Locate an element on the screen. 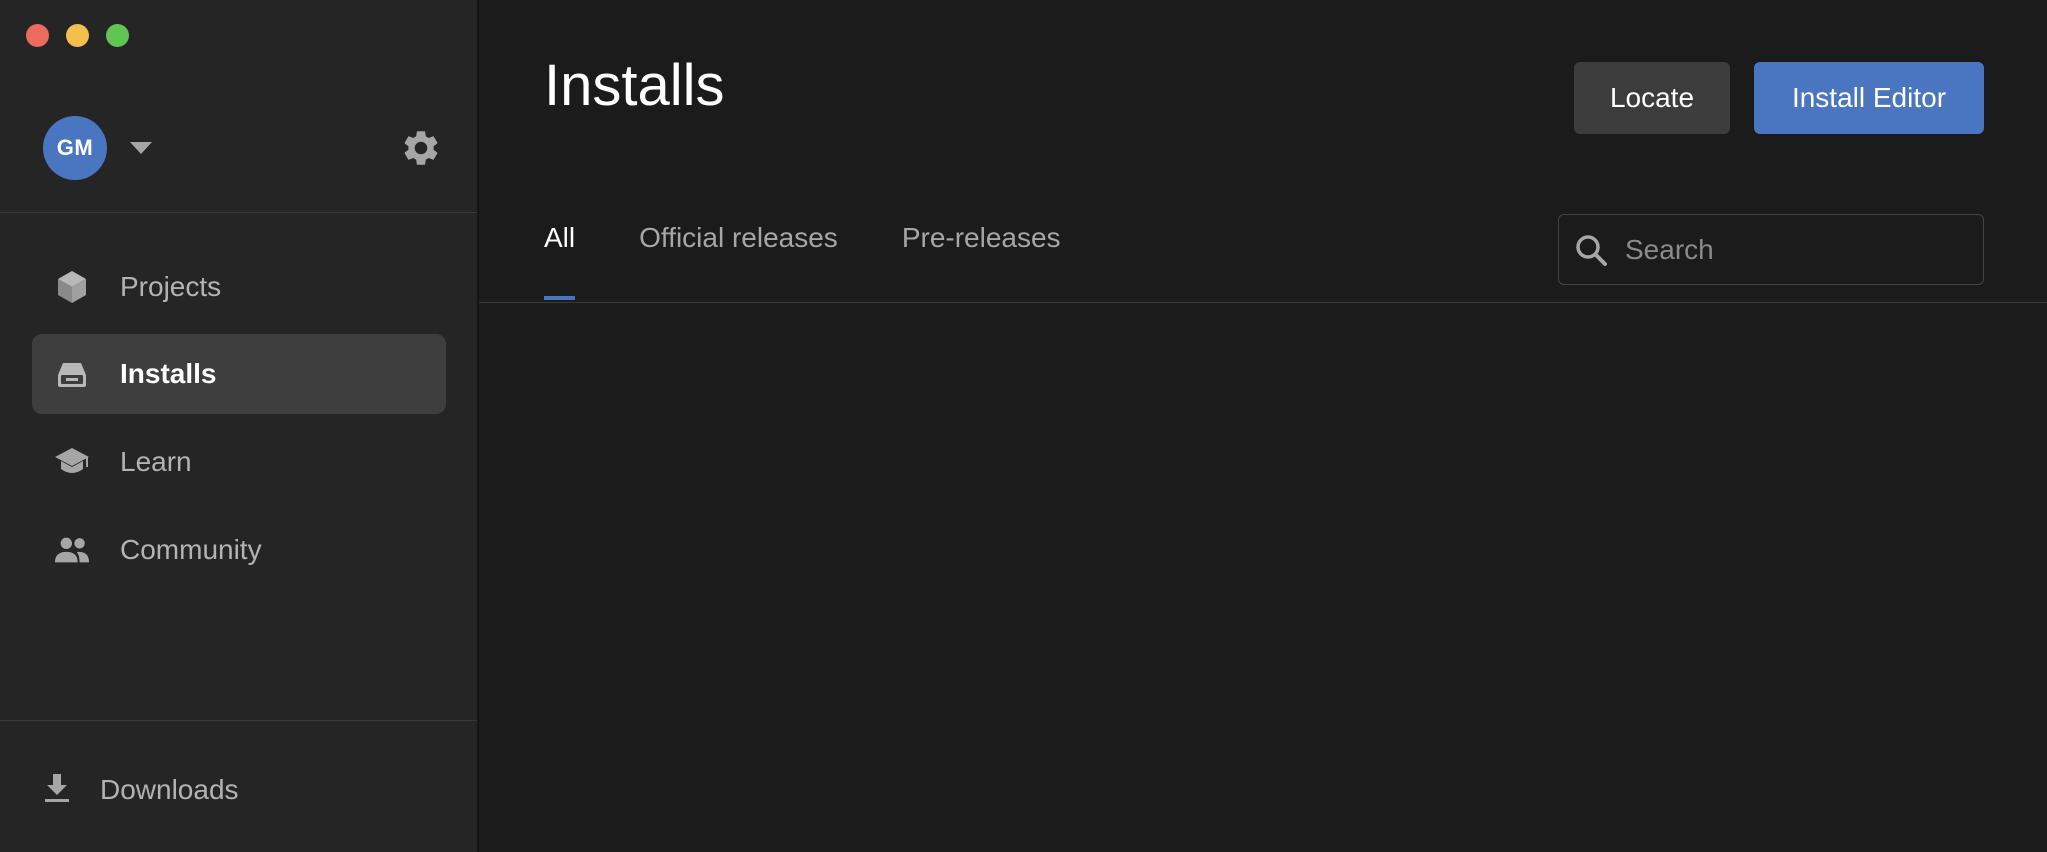 The height and width of the screenshot is (852, 2047). cube-icon is located at coordinates (72, 287).